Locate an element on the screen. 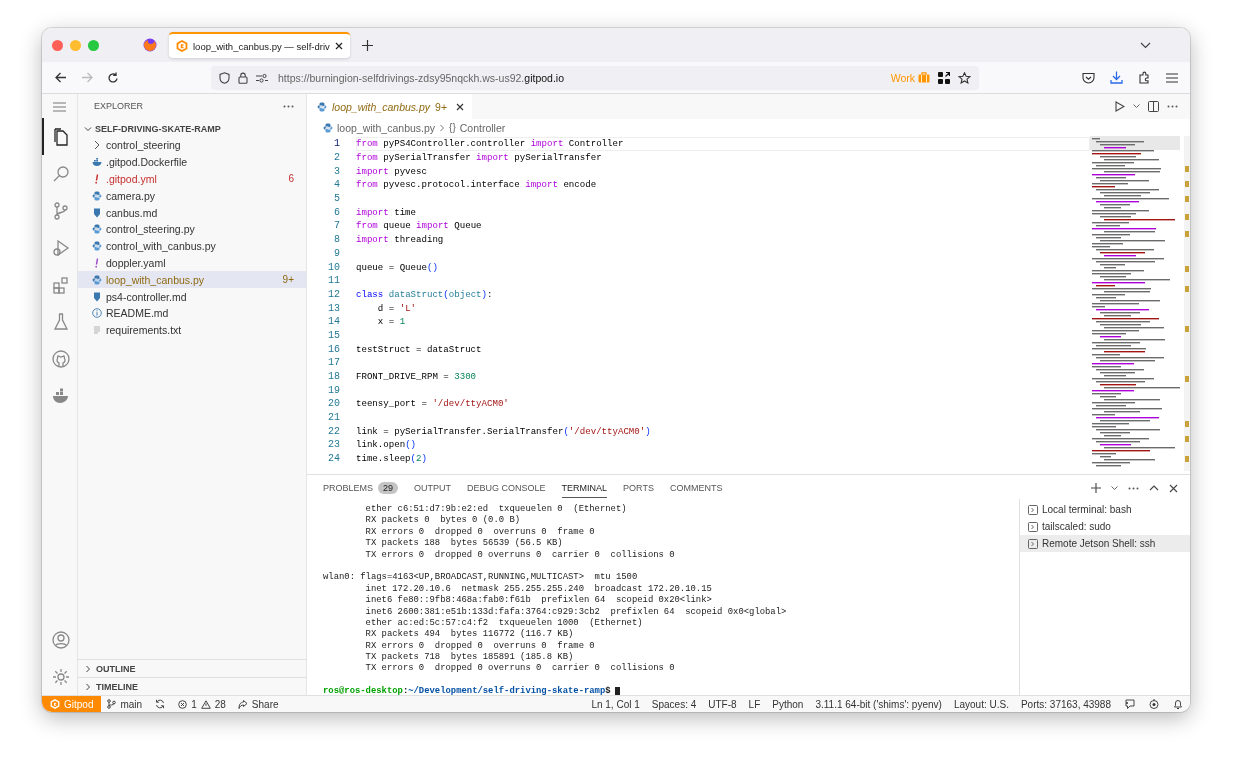 Image resolution: width=1233 pixels, height=768 pixels. address-bar: https://burningion-selfdrivings-zdsy95nqckh.ws-us92.gitpod.io Work is located at coordinates (595, 77).